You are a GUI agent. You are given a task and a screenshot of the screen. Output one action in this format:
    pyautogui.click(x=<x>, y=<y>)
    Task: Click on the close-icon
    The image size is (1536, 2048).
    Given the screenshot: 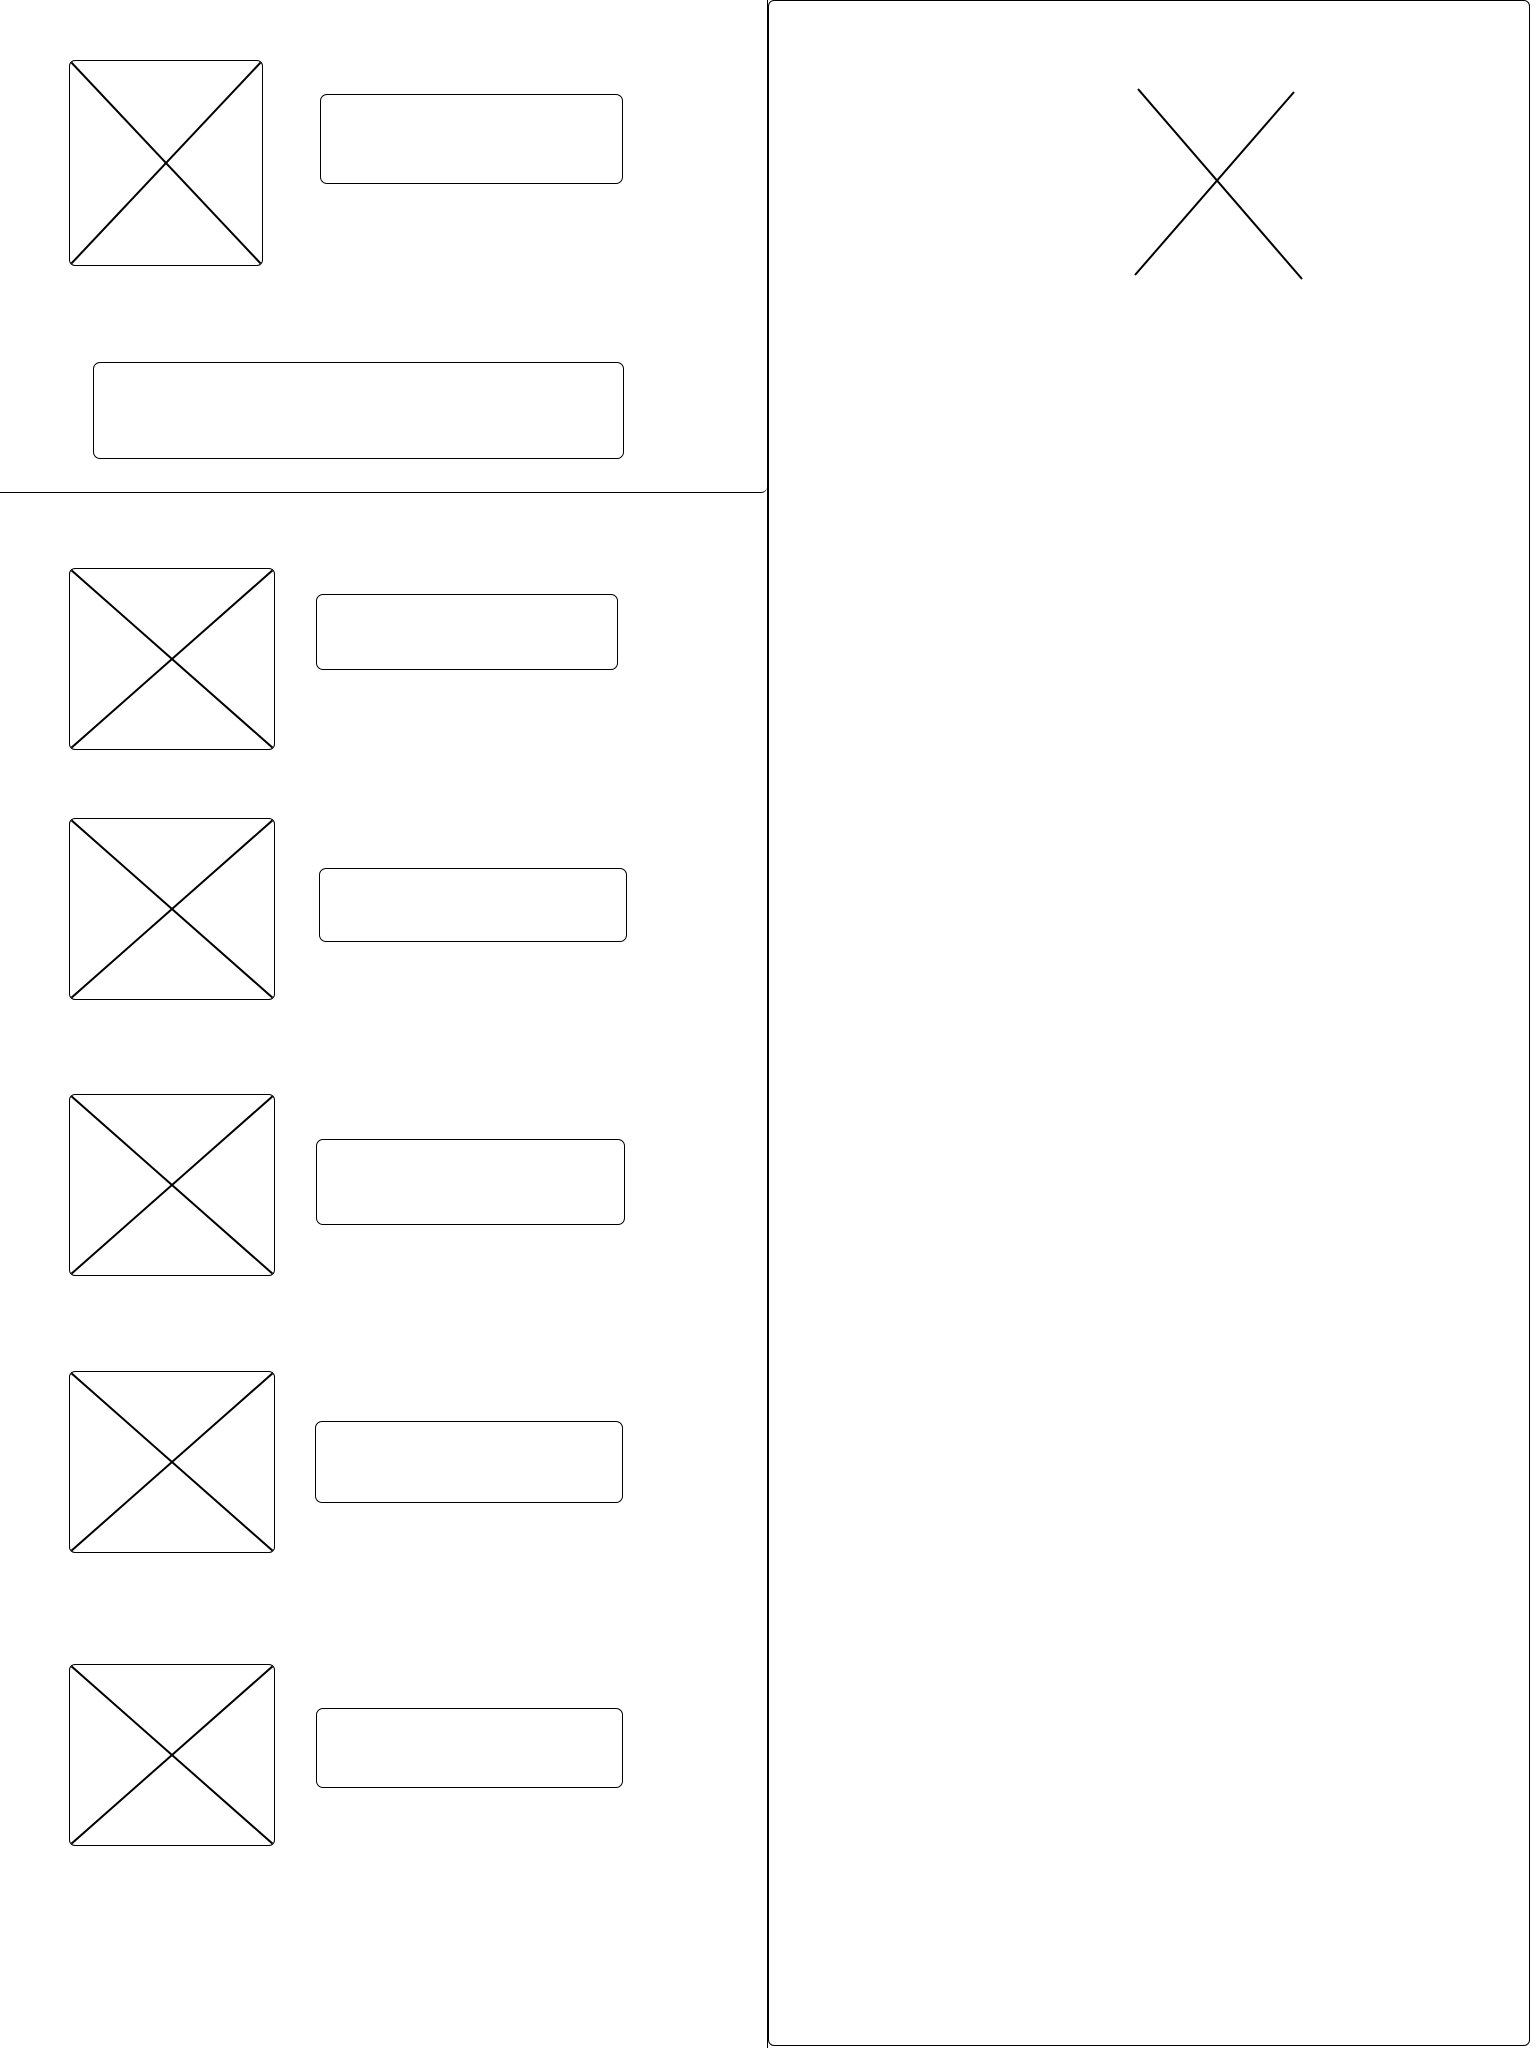 What is the action you would take?
    pyautogui.click(x=1149, y=201)
    